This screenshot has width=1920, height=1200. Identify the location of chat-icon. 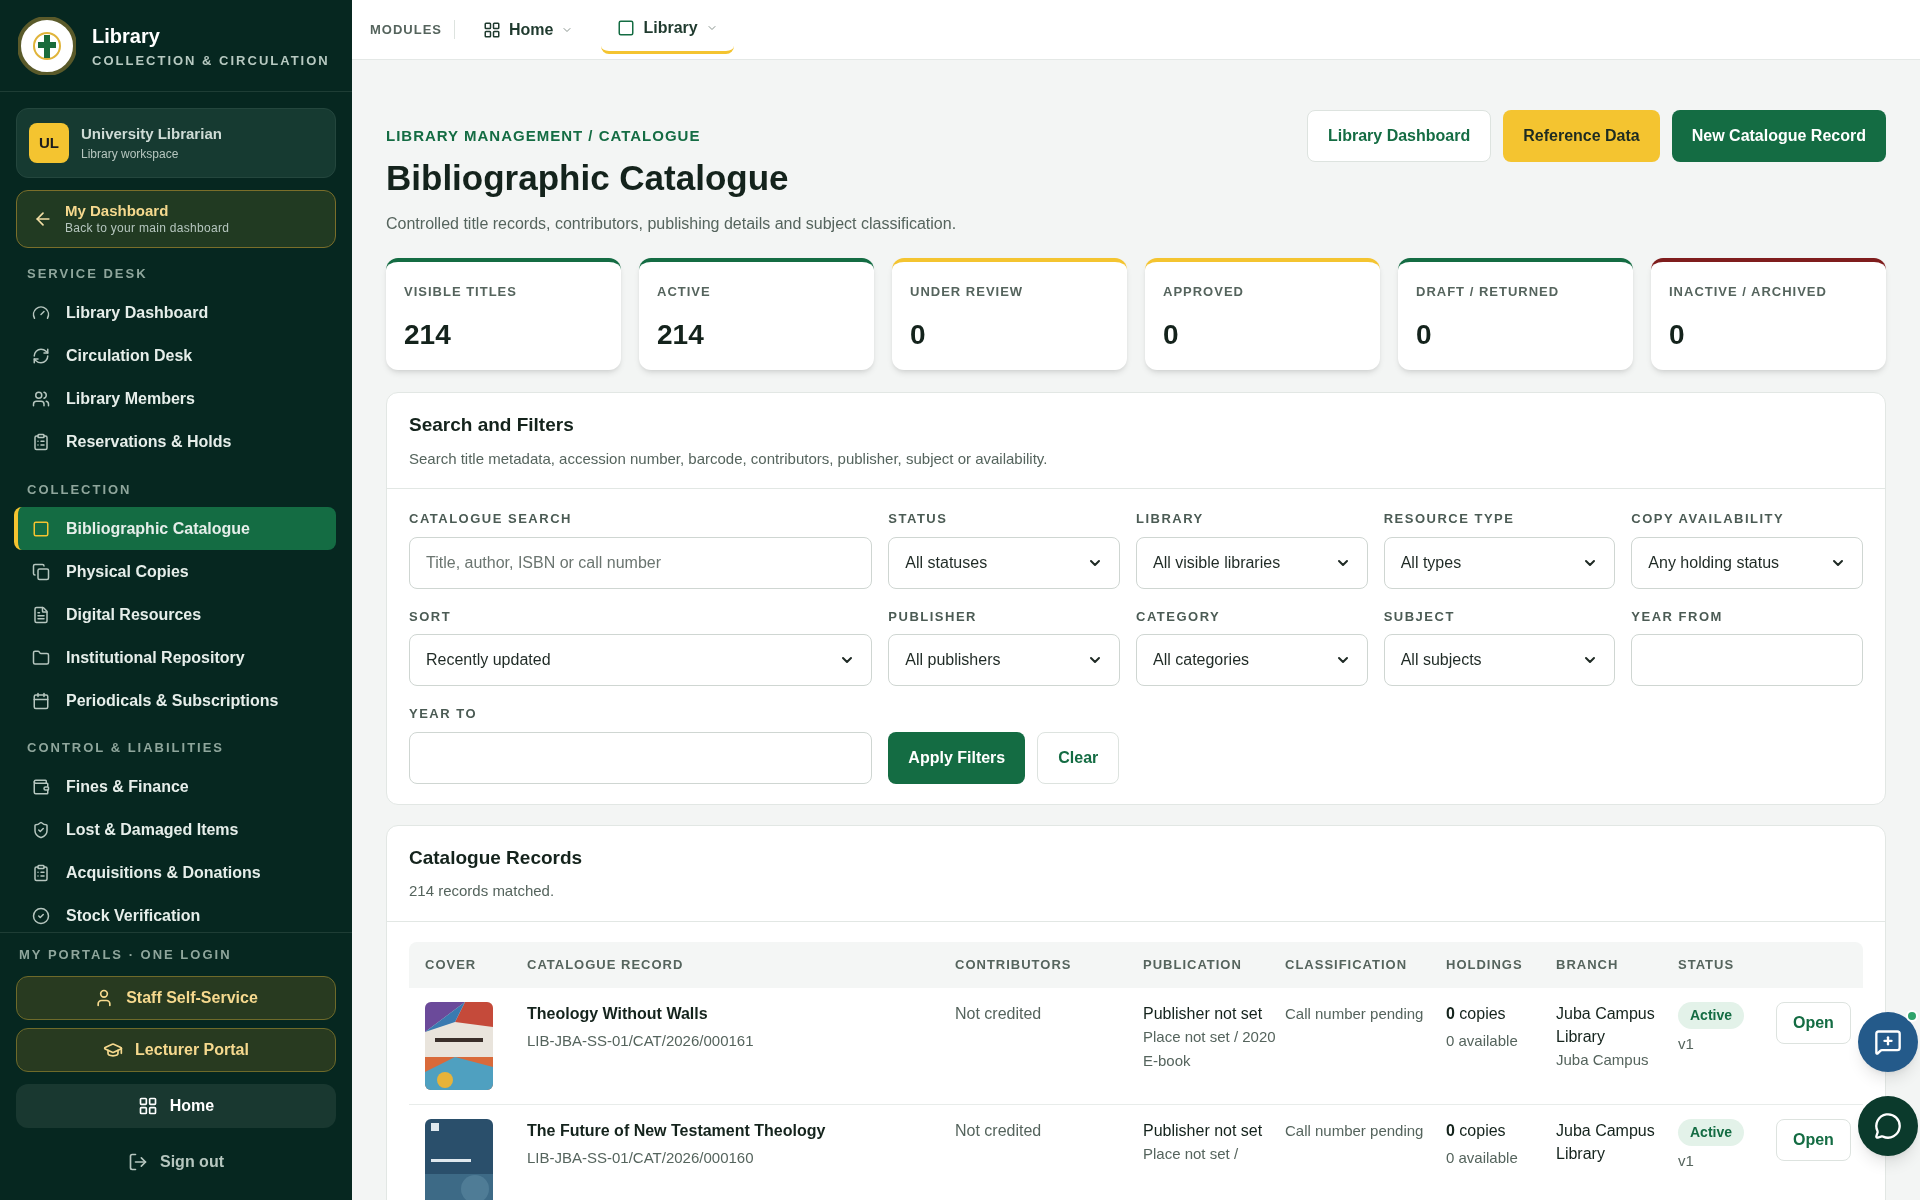
(1888, 1126).